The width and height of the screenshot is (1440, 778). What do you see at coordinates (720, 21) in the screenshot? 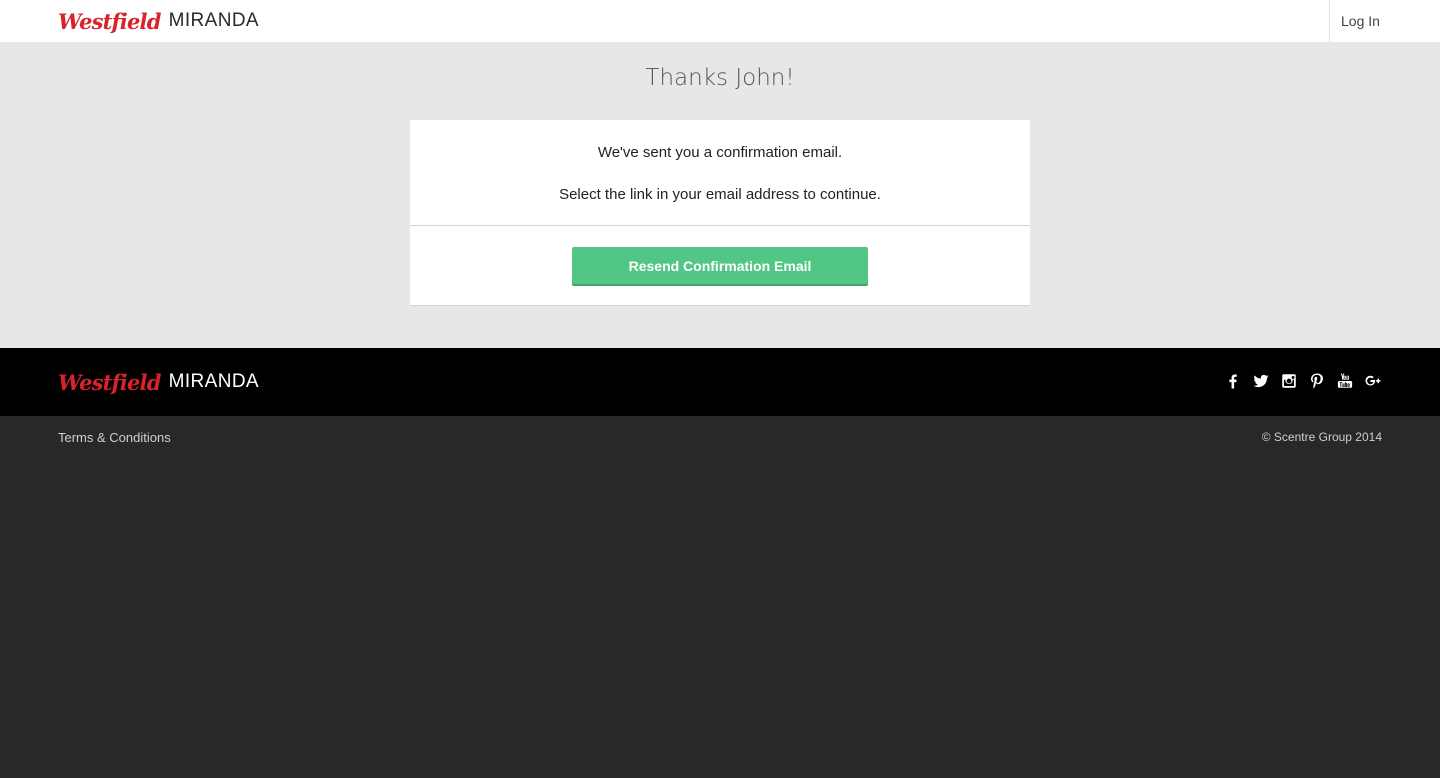
I see `site-header: Westfield MIRANDA Log In` at bounding box center [720, 21].